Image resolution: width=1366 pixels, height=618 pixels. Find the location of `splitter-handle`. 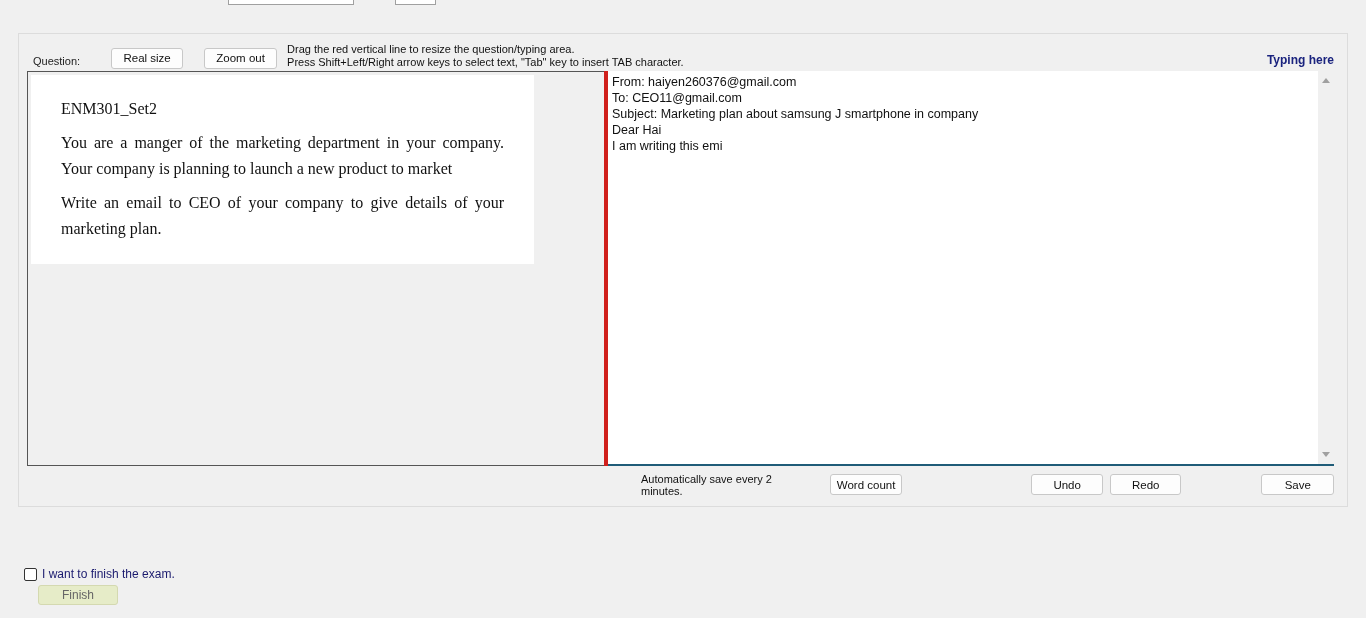

splitter-handle is located at coordinates (606, 268).